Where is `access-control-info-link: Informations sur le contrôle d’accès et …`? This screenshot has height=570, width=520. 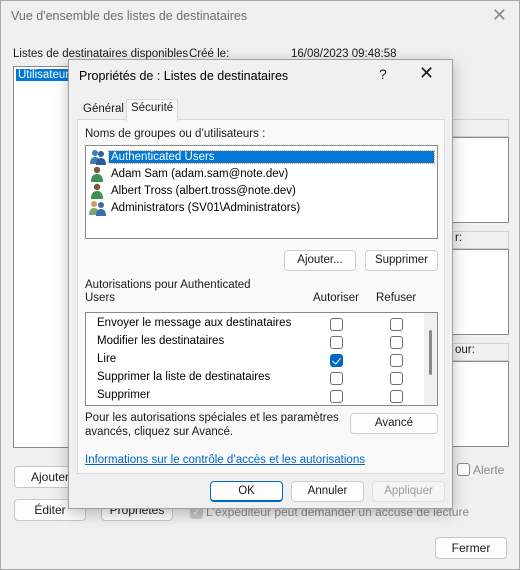 access-control-info-link: Informations sur le contrôle d’accès et … is located at coordinates (225, 460).